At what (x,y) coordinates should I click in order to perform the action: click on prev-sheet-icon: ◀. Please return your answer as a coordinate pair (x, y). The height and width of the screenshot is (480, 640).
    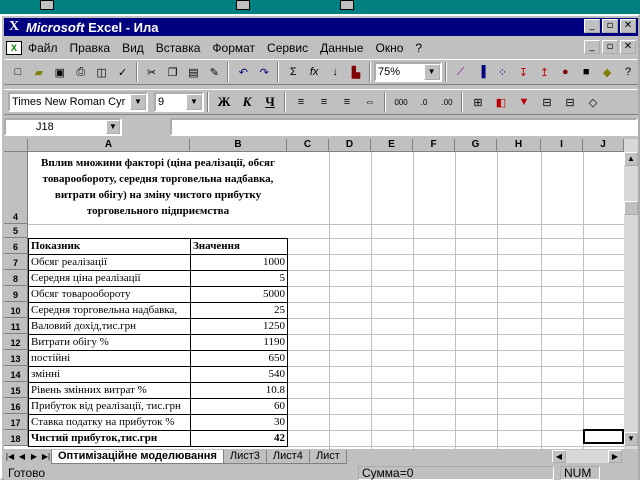
    Looking at the image, I should click on (22, 456).